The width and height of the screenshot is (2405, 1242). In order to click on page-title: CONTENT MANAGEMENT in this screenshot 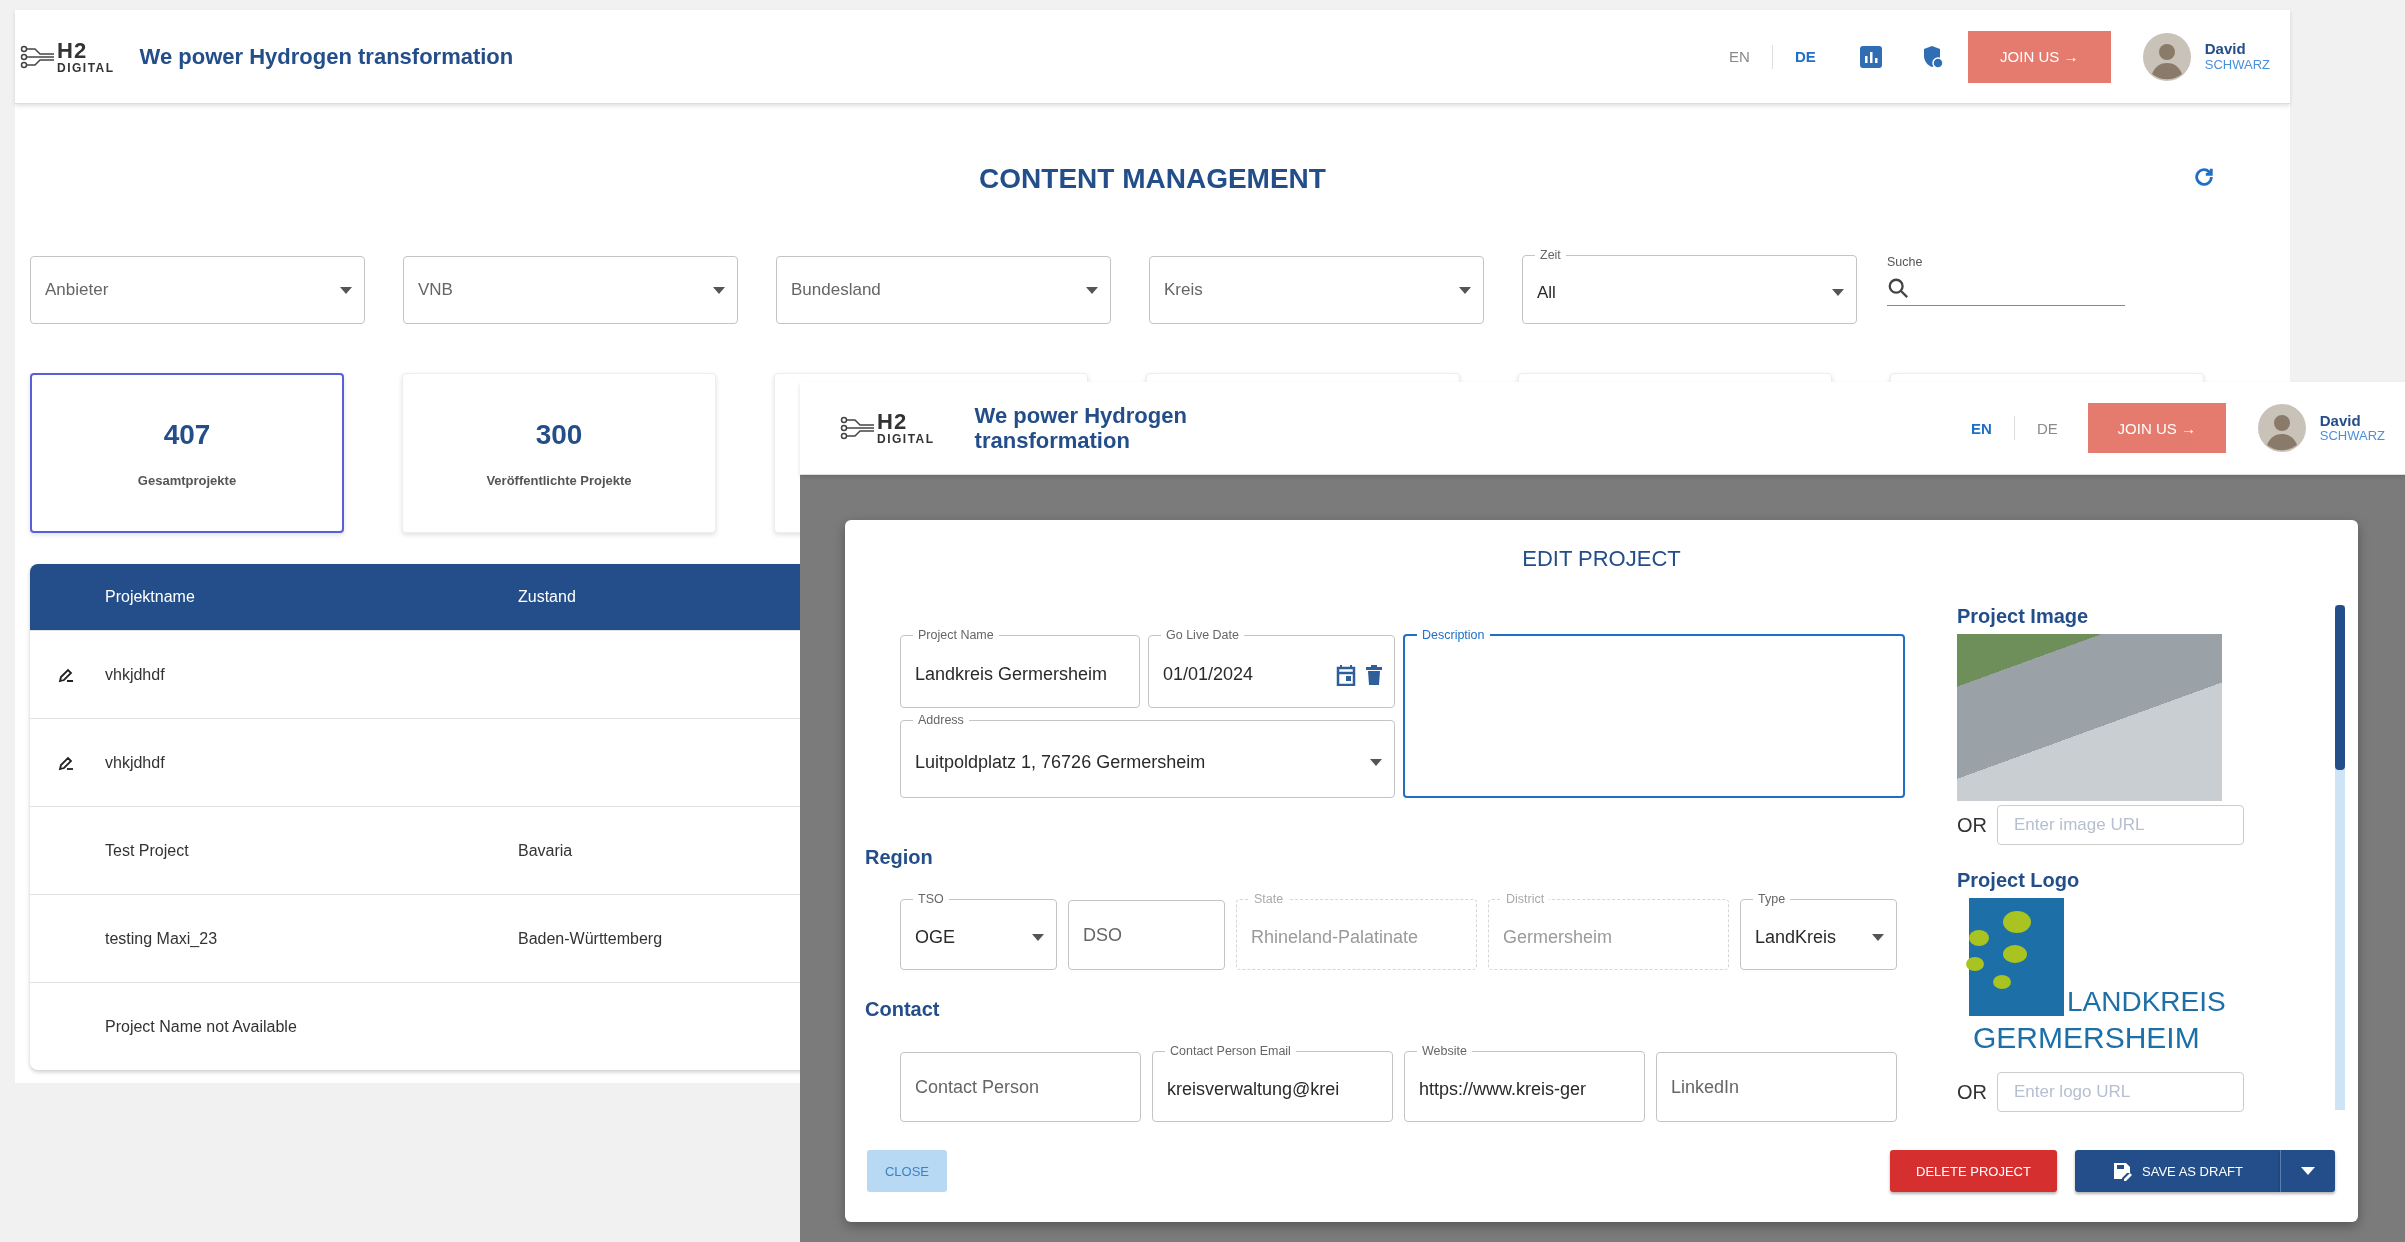, I will do `click(1152, 179)`.